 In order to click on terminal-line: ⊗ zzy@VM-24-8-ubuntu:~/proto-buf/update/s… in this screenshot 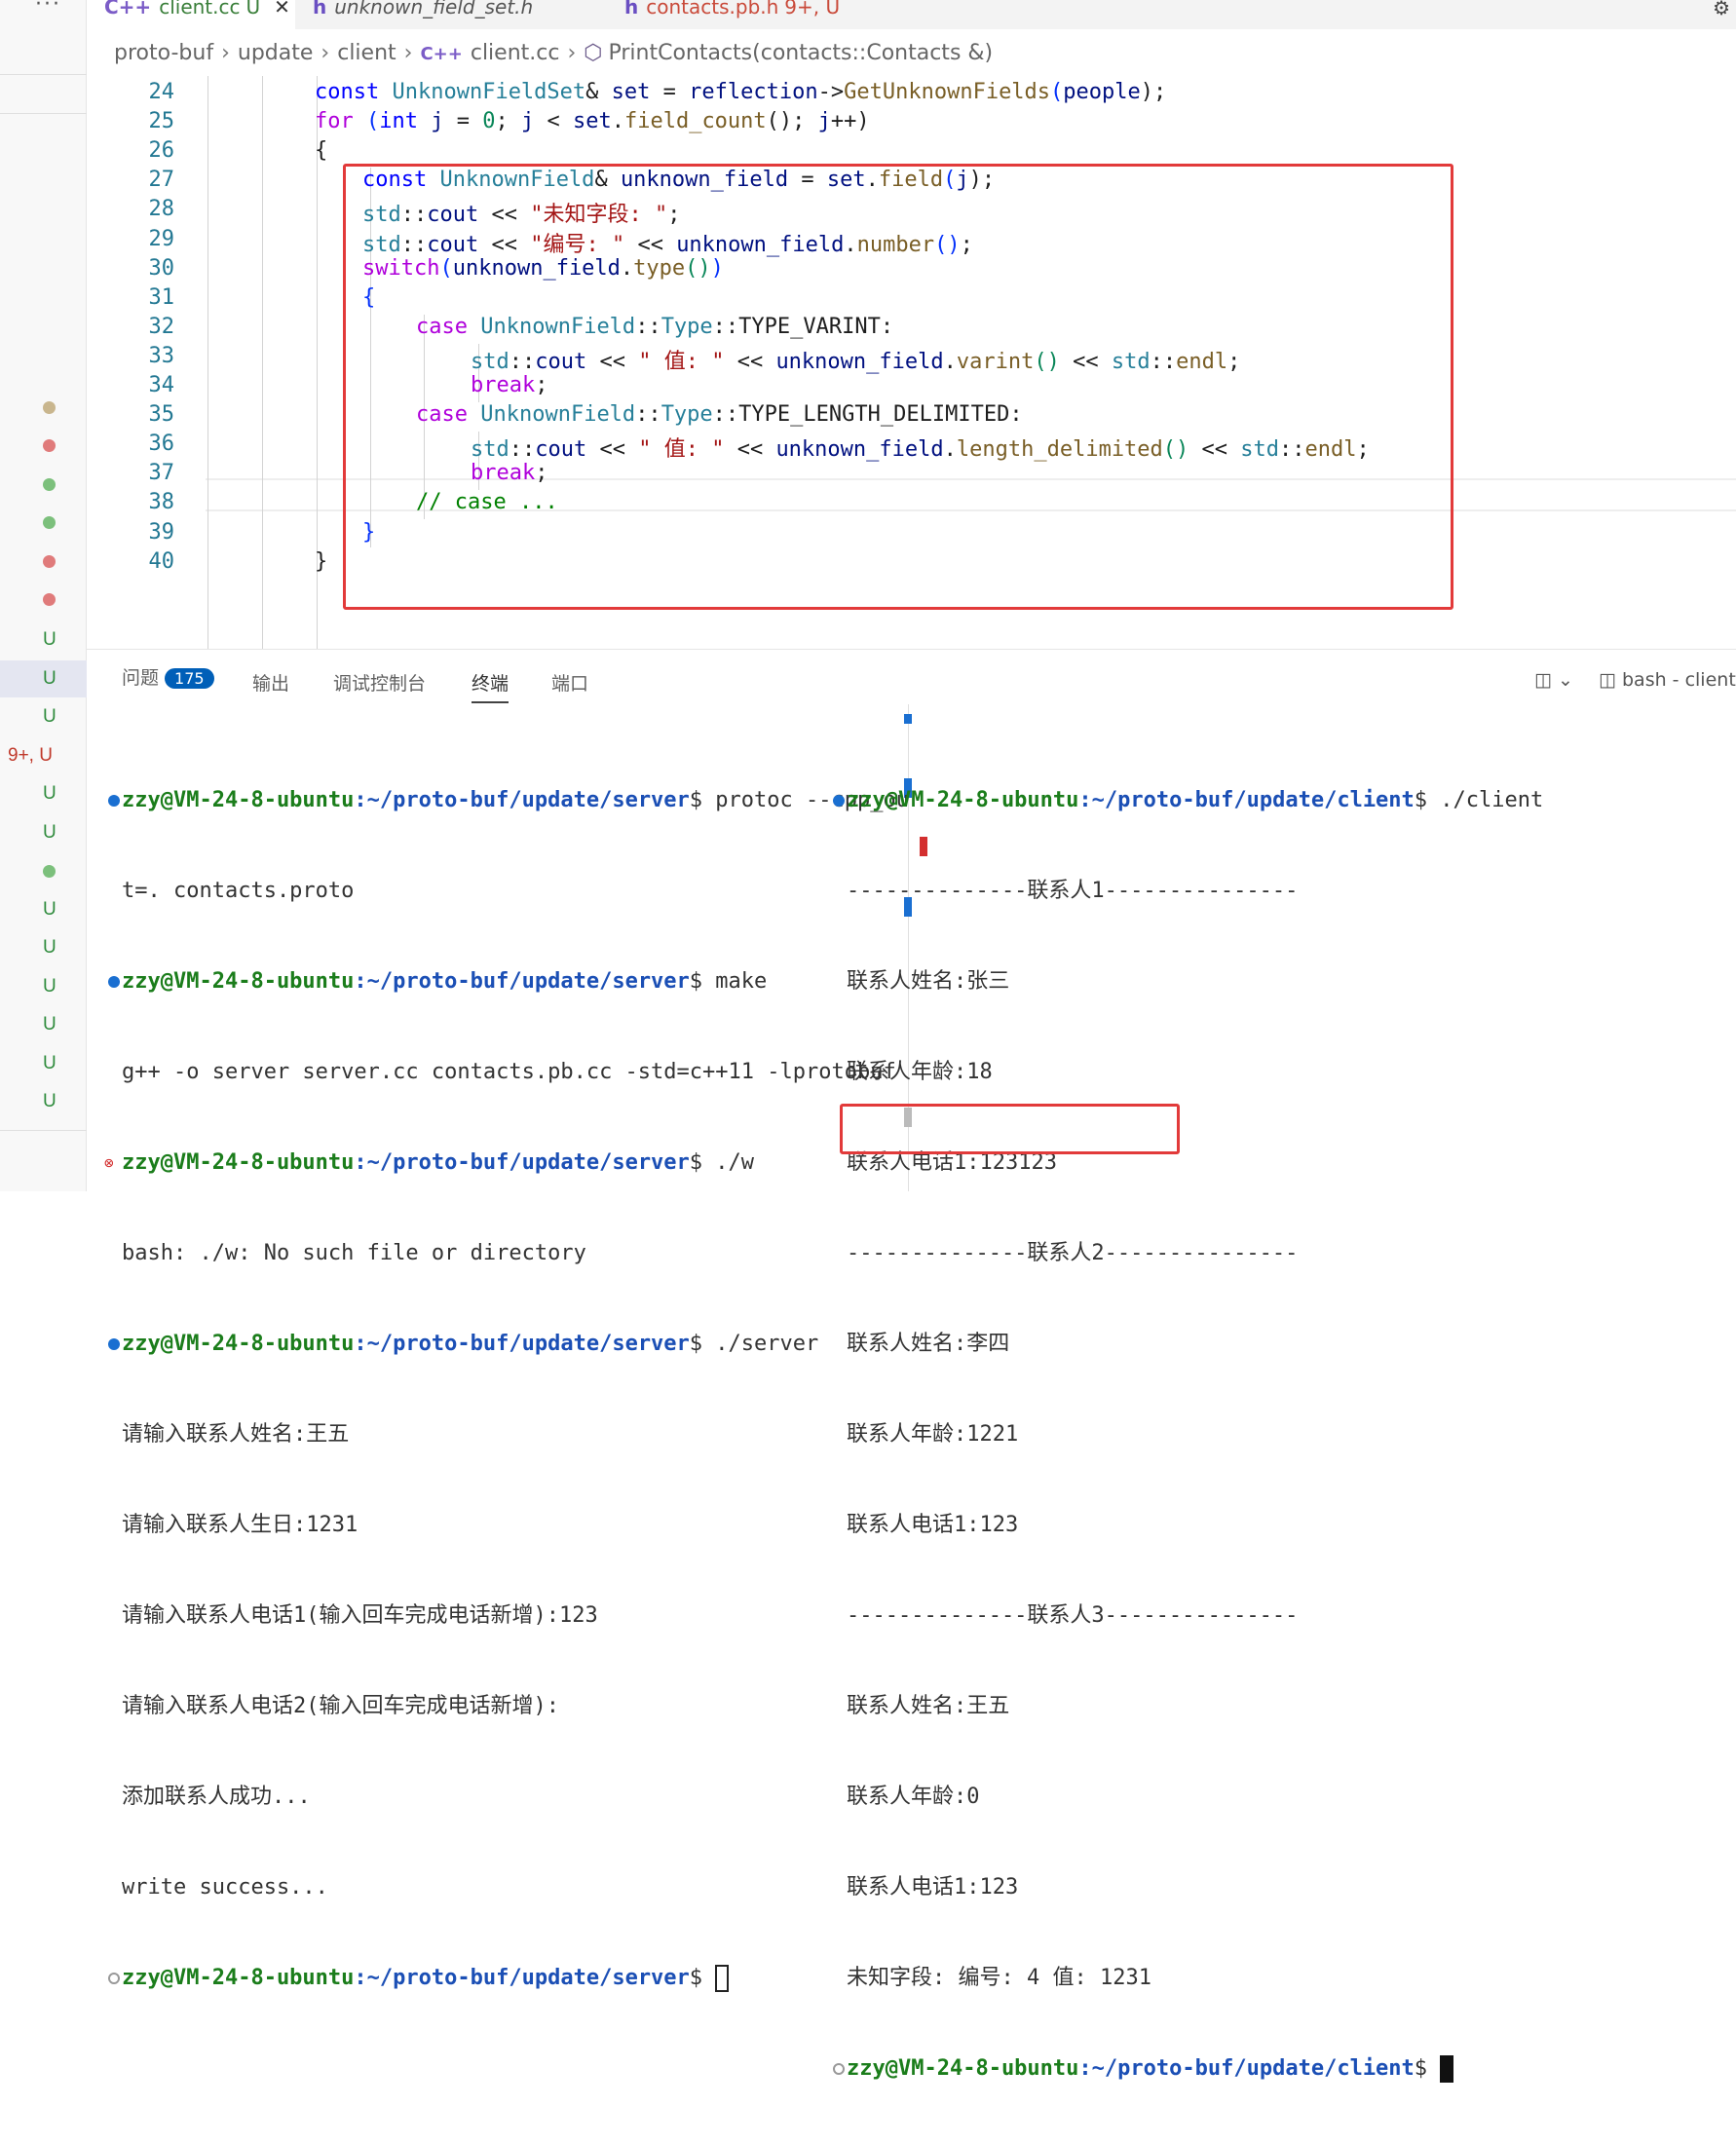, I will do `click(502, 1162)`.